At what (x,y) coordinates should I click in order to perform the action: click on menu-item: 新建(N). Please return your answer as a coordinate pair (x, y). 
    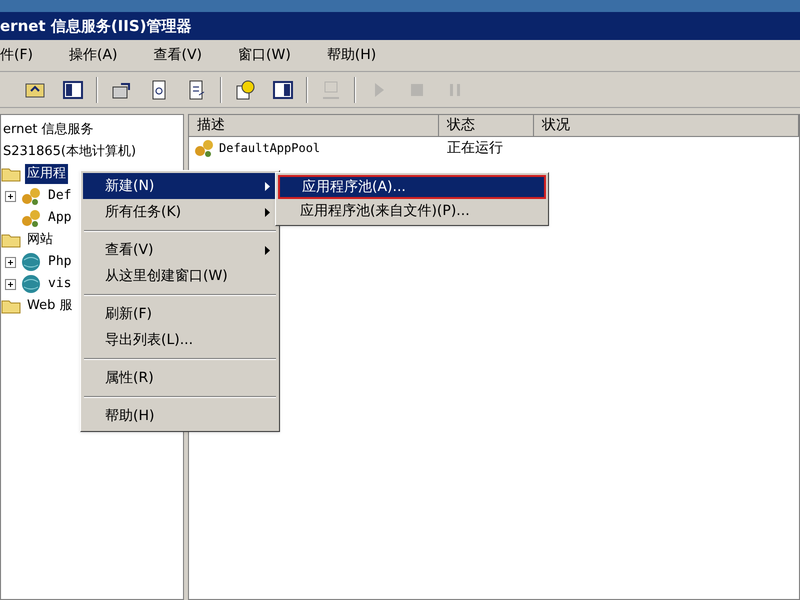
    Looking at the image, I should click on (180, 186).